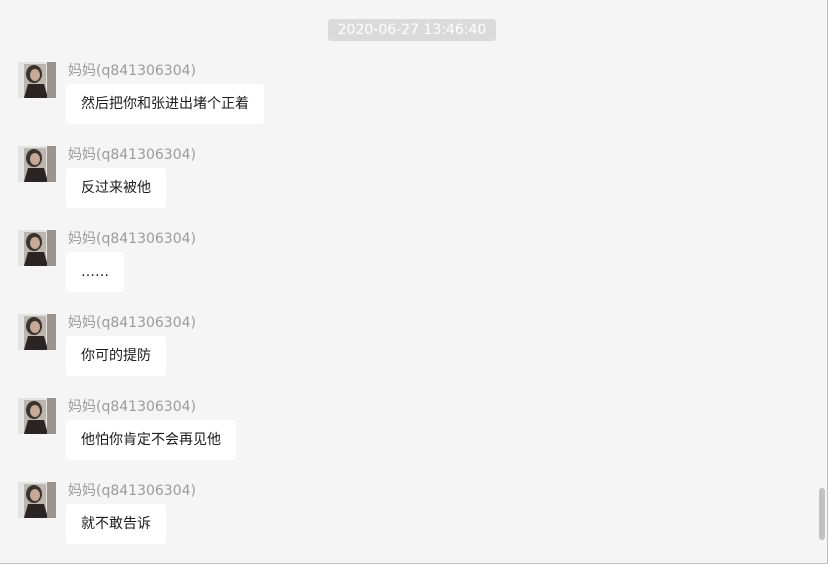  Describe the element at coordinates (400, 438) in the screenshot. I see `message-row: 妈妈(q841306304) 他怕你肯定不会再见他` at that location.